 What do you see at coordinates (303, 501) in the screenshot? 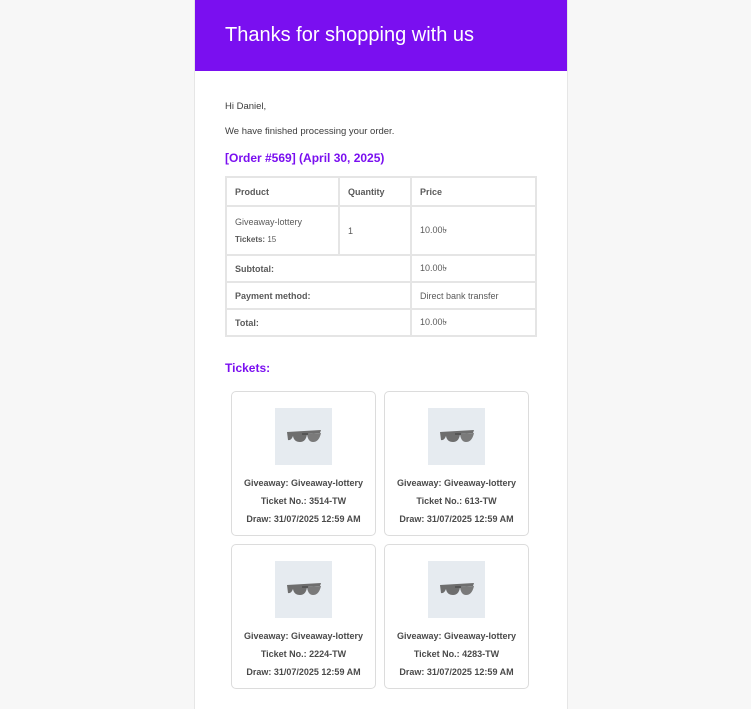
I see `ticket-number: Ticket No.: 3514-TW` at bounding box center [303, 501].